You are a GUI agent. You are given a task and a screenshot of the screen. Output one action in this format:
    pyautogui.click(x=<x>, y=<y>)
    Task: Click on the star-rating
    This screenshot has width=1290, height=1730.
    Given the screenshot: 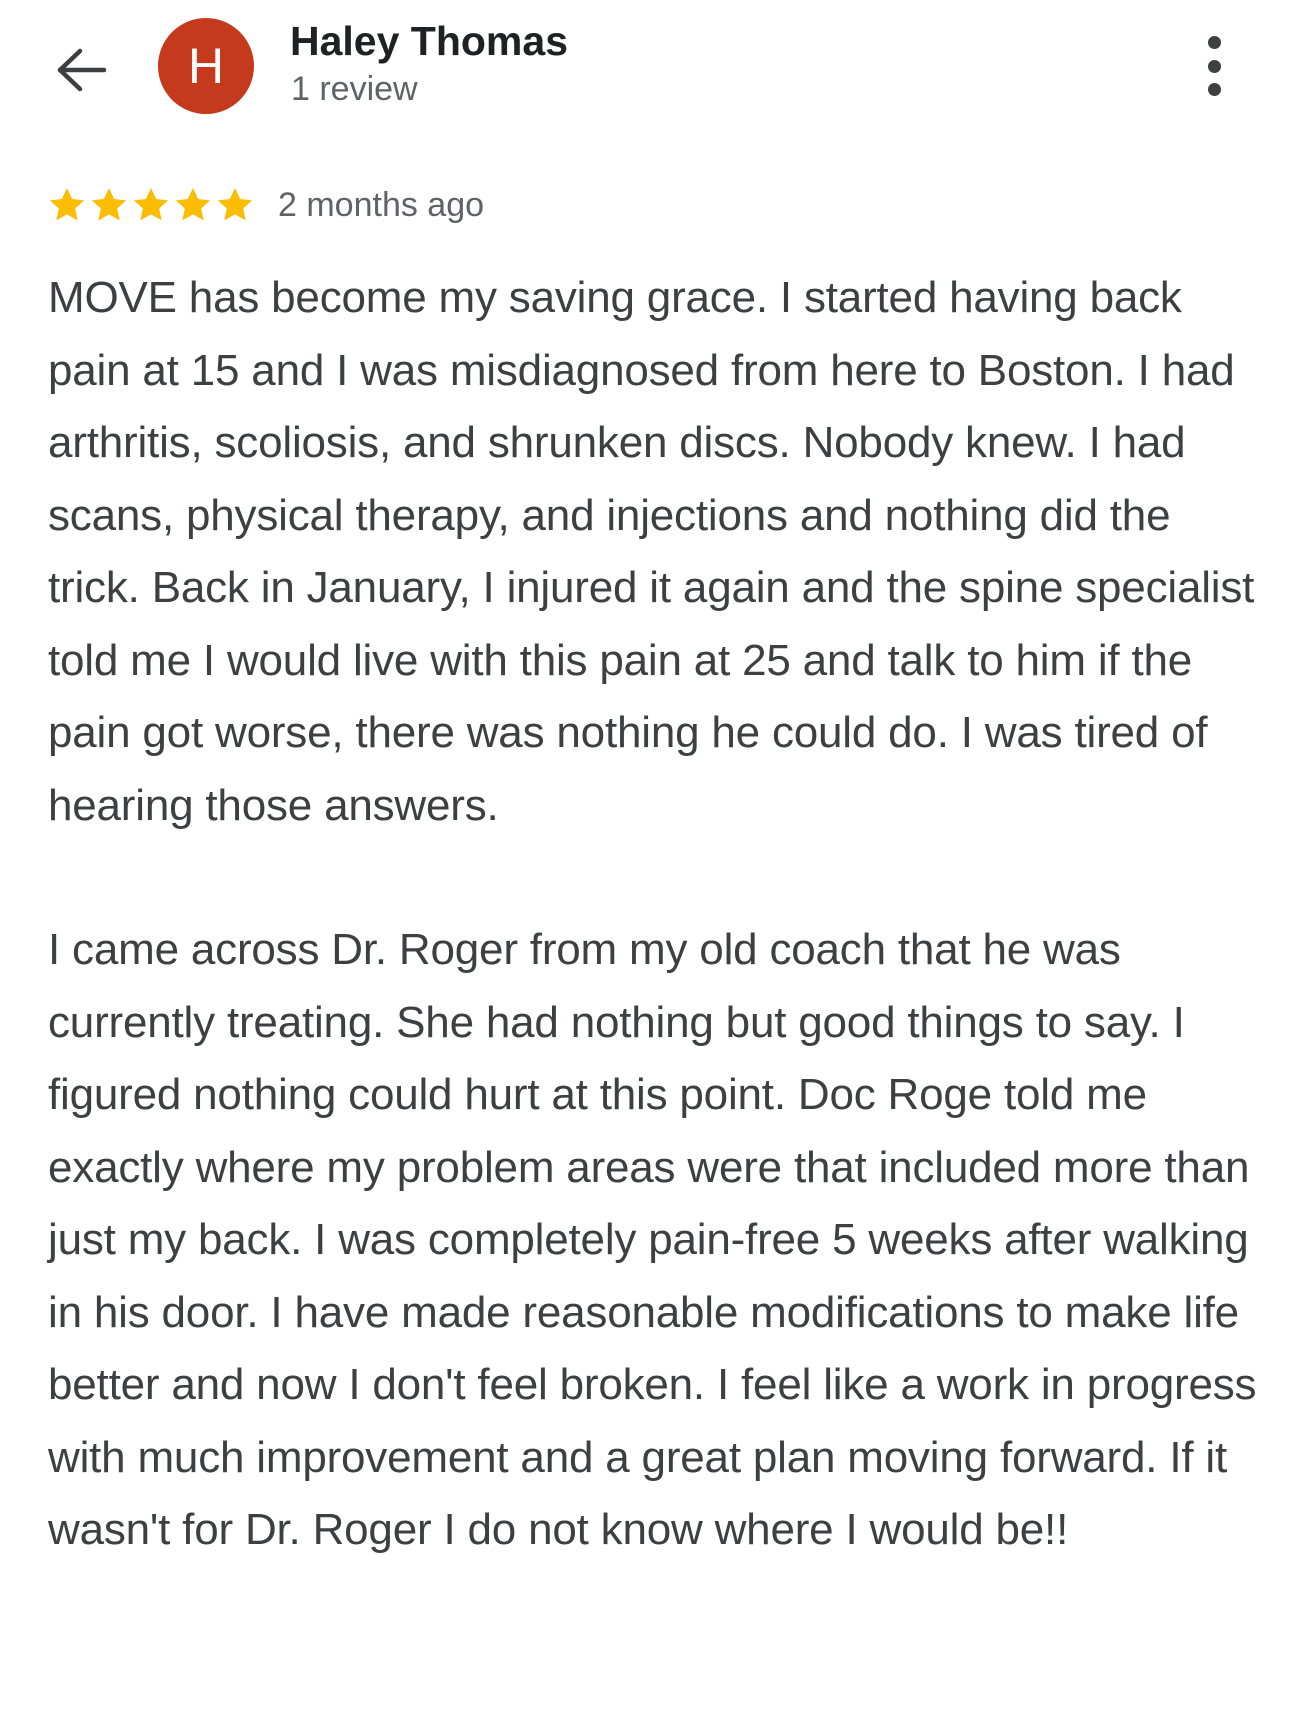 What is the action you would take?
    pyautogui.click(x=151, y=205)
    